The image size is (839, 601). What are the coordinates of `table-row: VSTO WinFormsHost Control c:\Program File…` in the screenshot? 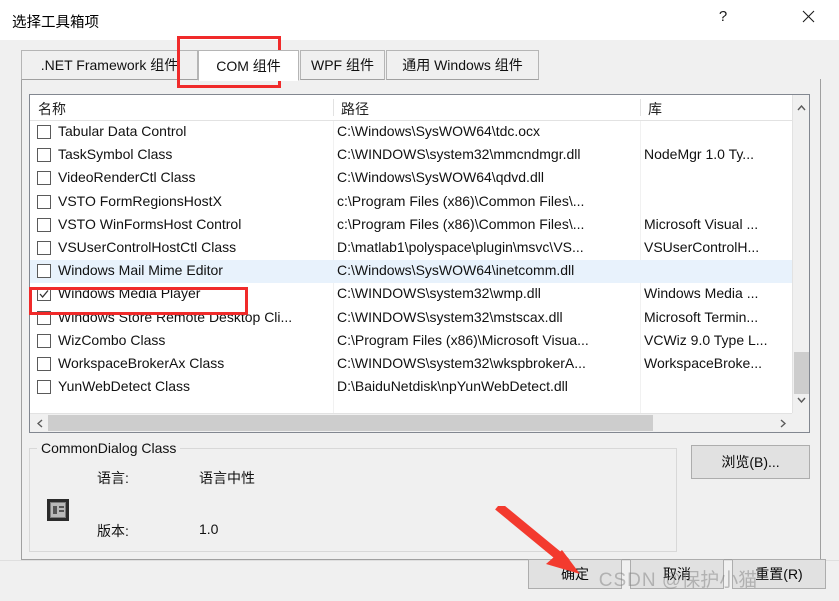 It's located at (419, 225).